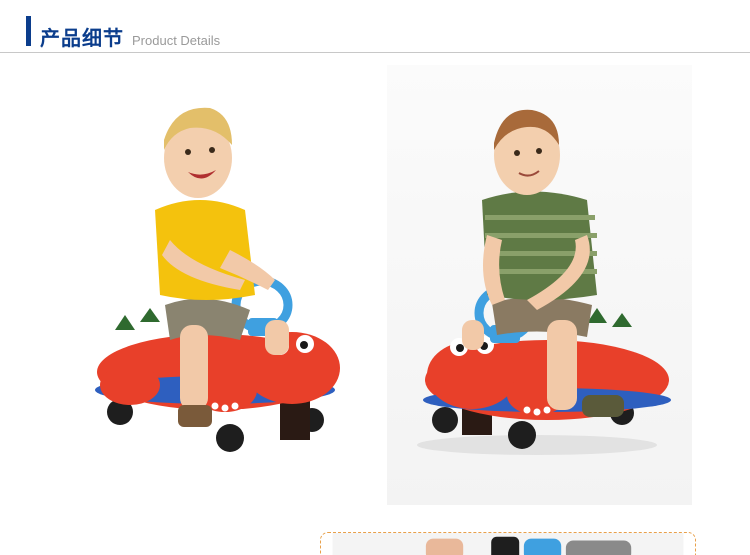 The height and width of the screenshot is (555, 750). Describe the element at coordinates (28, 31) in the screenshot. I see `header-accent-bar` at that location.